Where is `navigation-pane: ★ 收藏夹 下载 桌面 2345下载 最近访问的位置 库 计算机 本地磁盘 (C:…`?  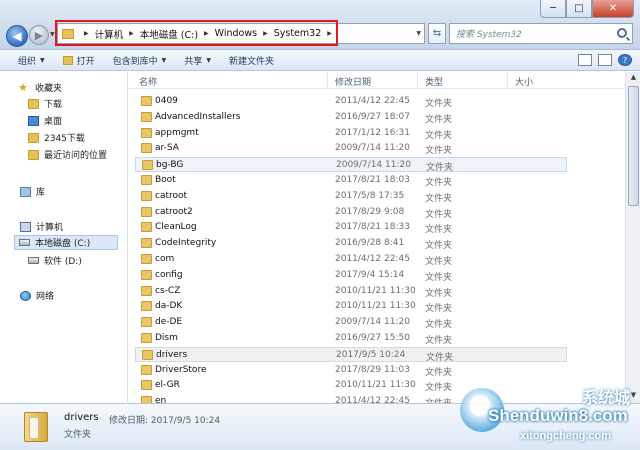 navigation-pane: ★ 收藏夹 下载 桌面 2345下载 最近访问的位置 库 计算机 本地磁盘 (C:… is located at coordinates (64, 237).